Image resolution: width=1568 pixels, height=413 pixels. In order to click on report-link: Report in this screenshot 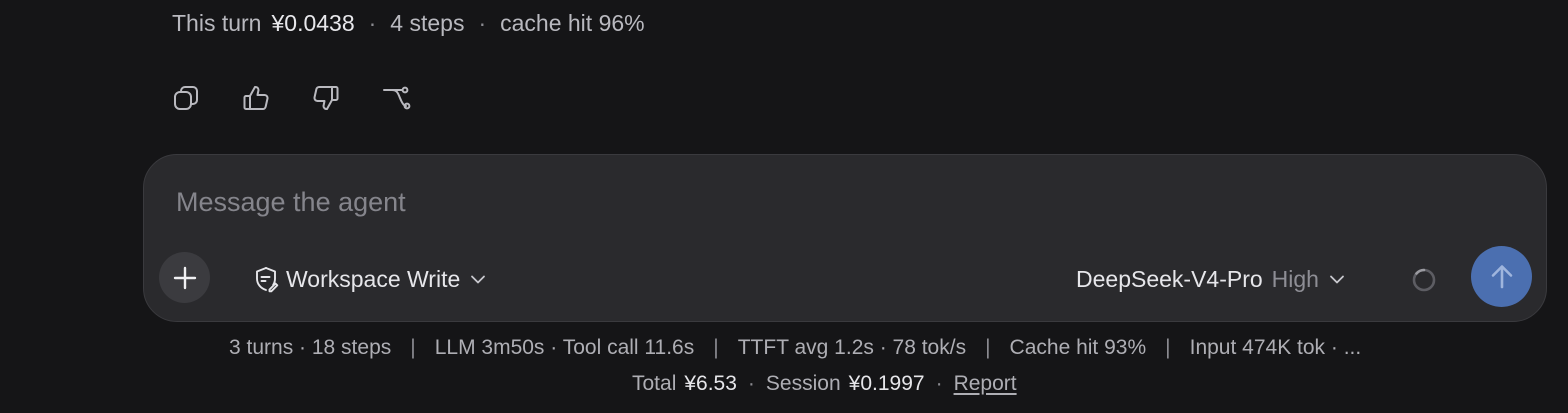, I will do `click(985, 384)`.